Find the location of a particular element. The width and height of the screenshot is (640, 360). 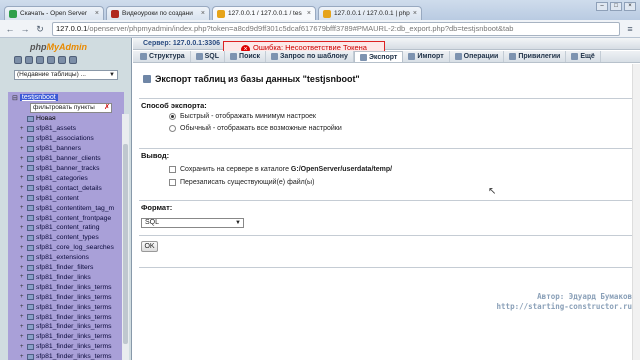

table-name: sfp81_categories is located at coordinates (62, 178).